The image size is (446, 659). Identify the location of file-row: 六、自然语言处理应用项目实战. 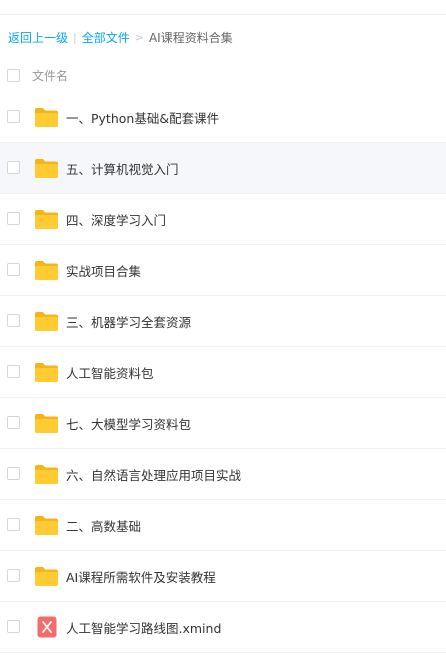
(223, 474).